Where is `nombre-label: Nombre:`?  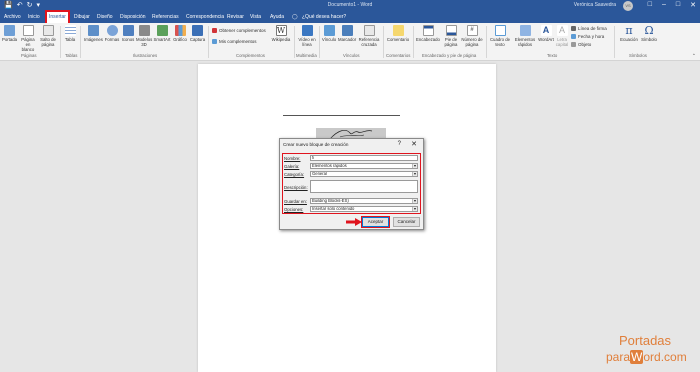
nombre-label: Nombre: is located at coordinates (292, 158).